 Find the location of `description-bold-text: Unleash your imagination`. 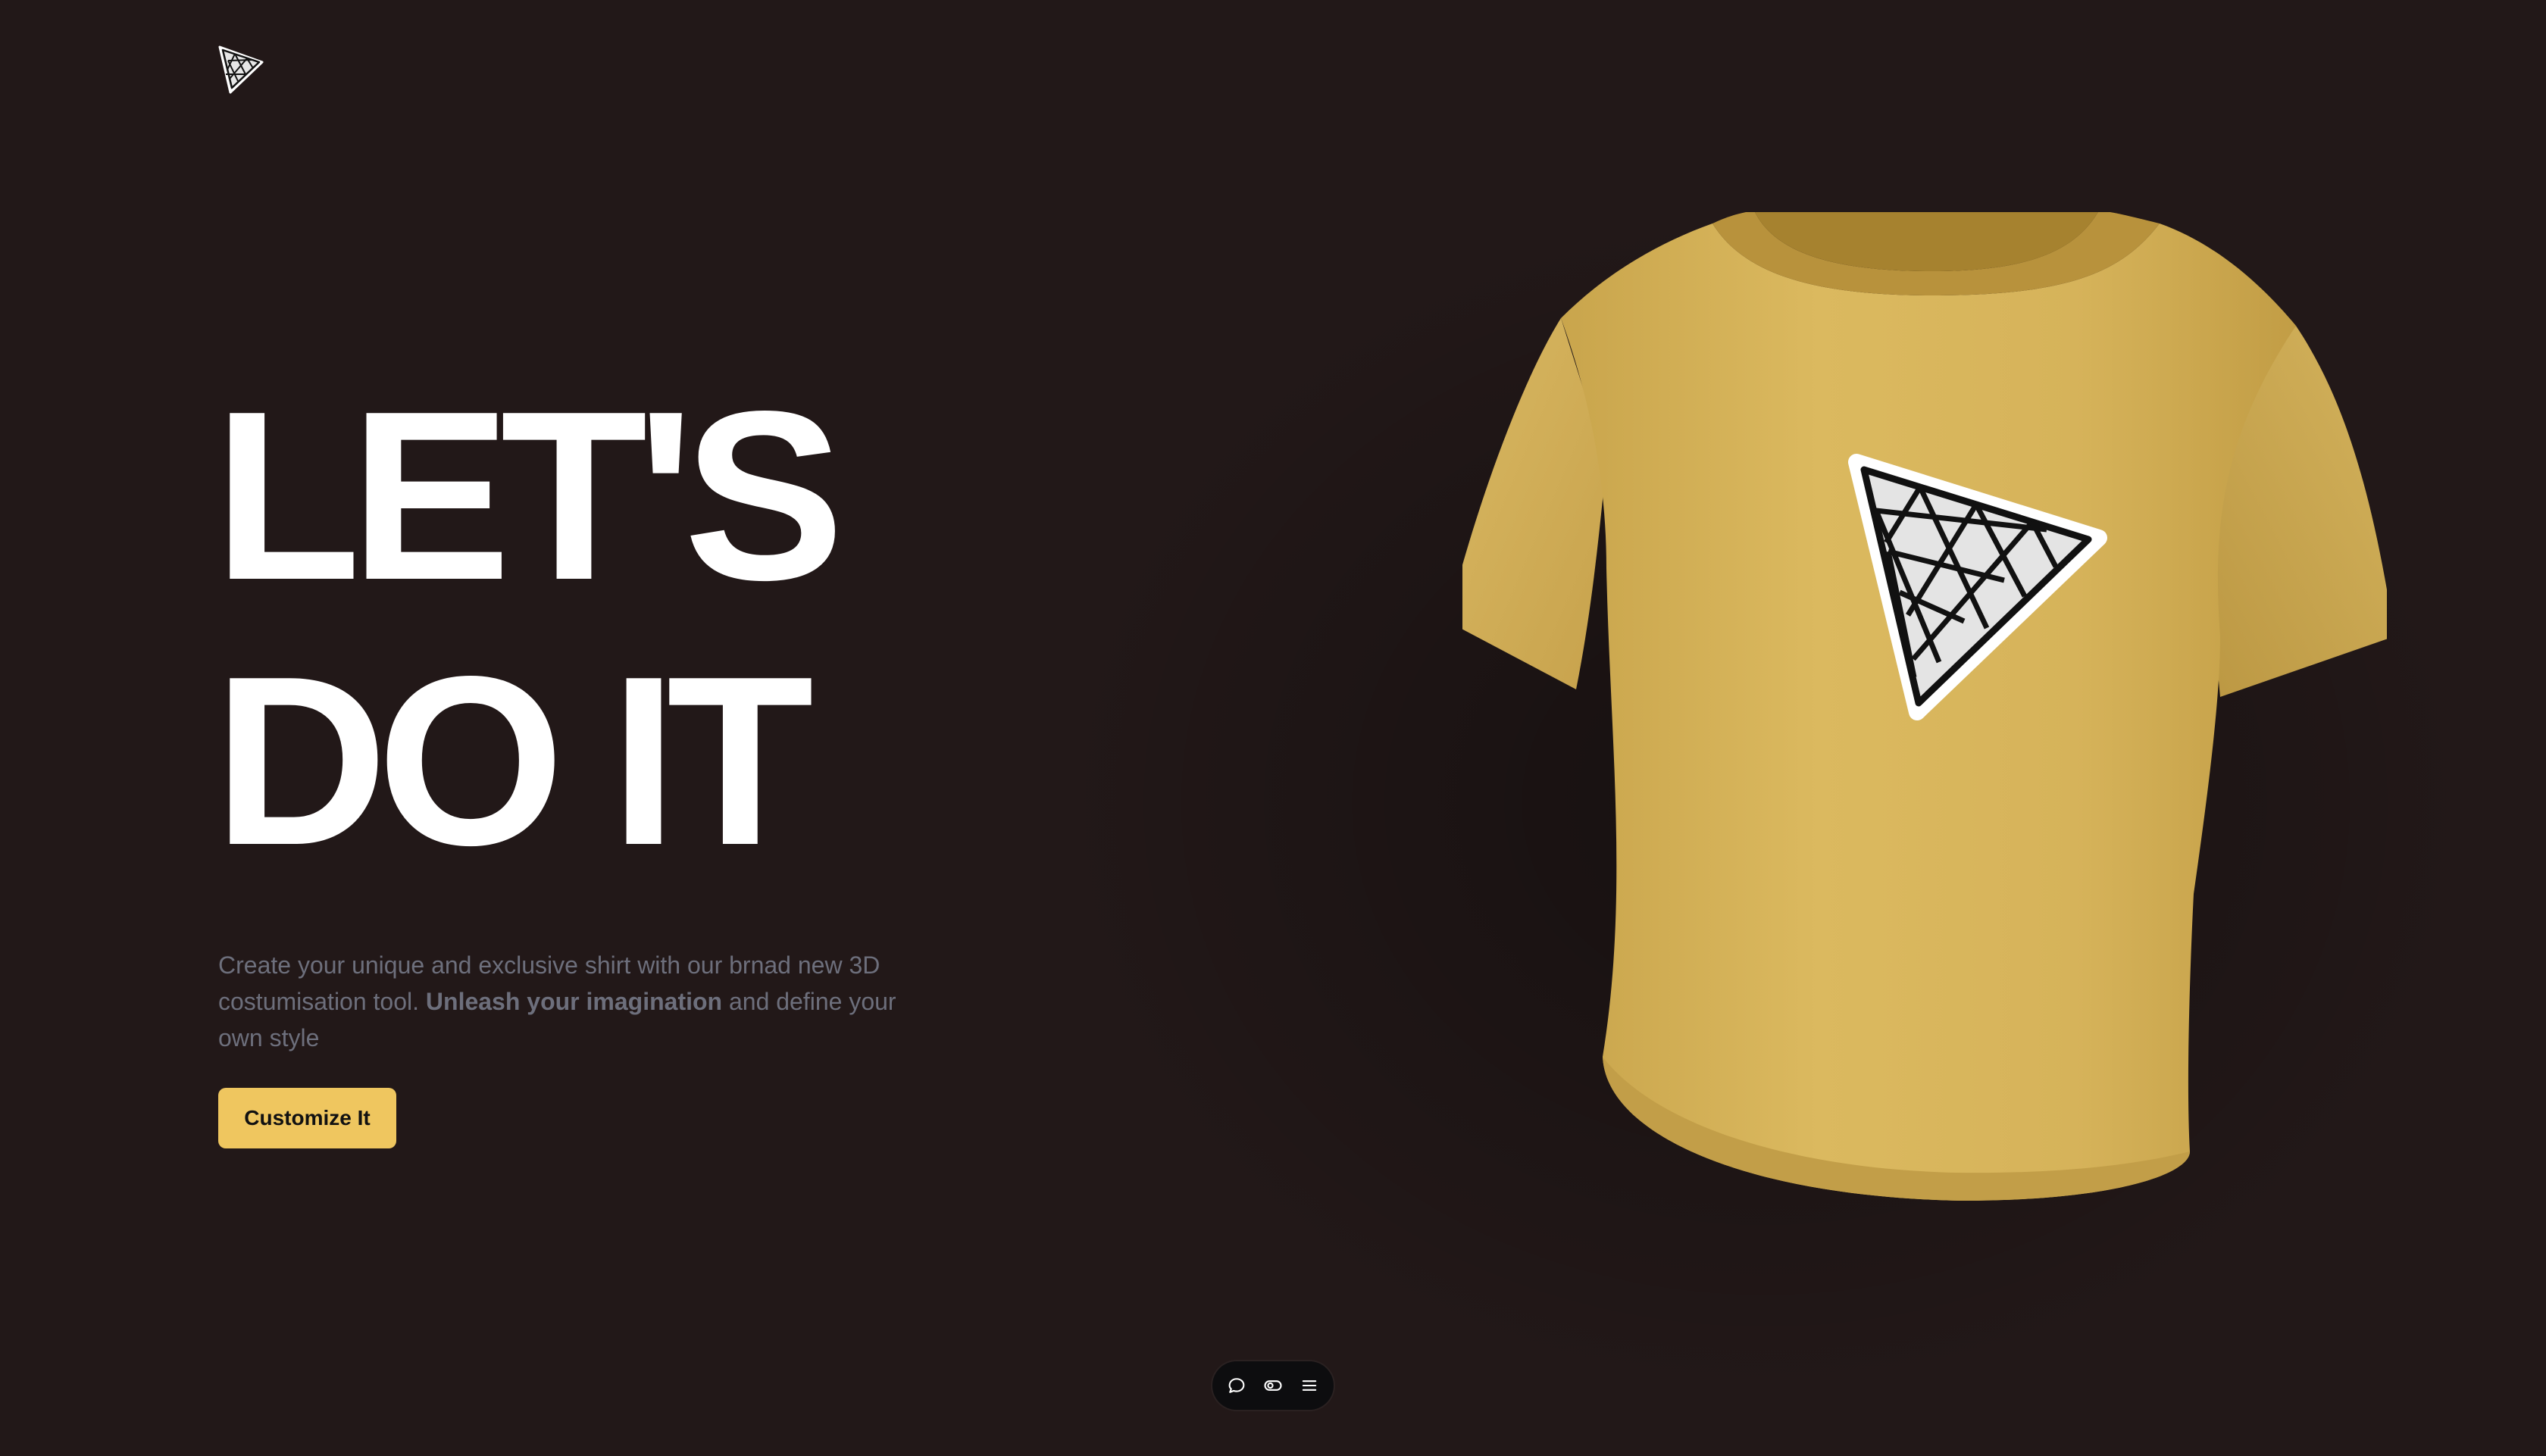

description-bold-text: Unleash your imagination is located at coordinates (574, 1001).